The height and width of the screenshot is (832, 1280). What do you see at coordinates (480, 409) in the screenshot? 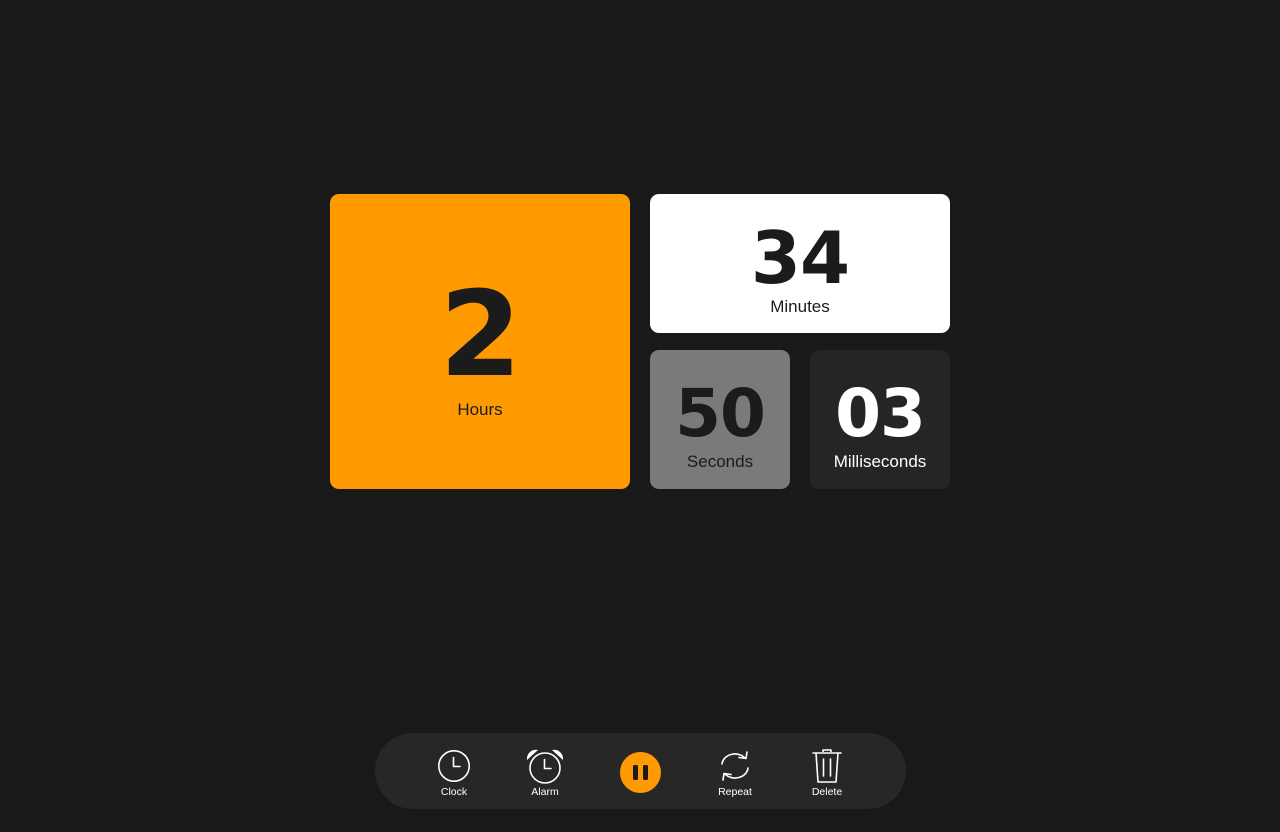
I see `hours-label: Hours` at bounding box center [480, 409].